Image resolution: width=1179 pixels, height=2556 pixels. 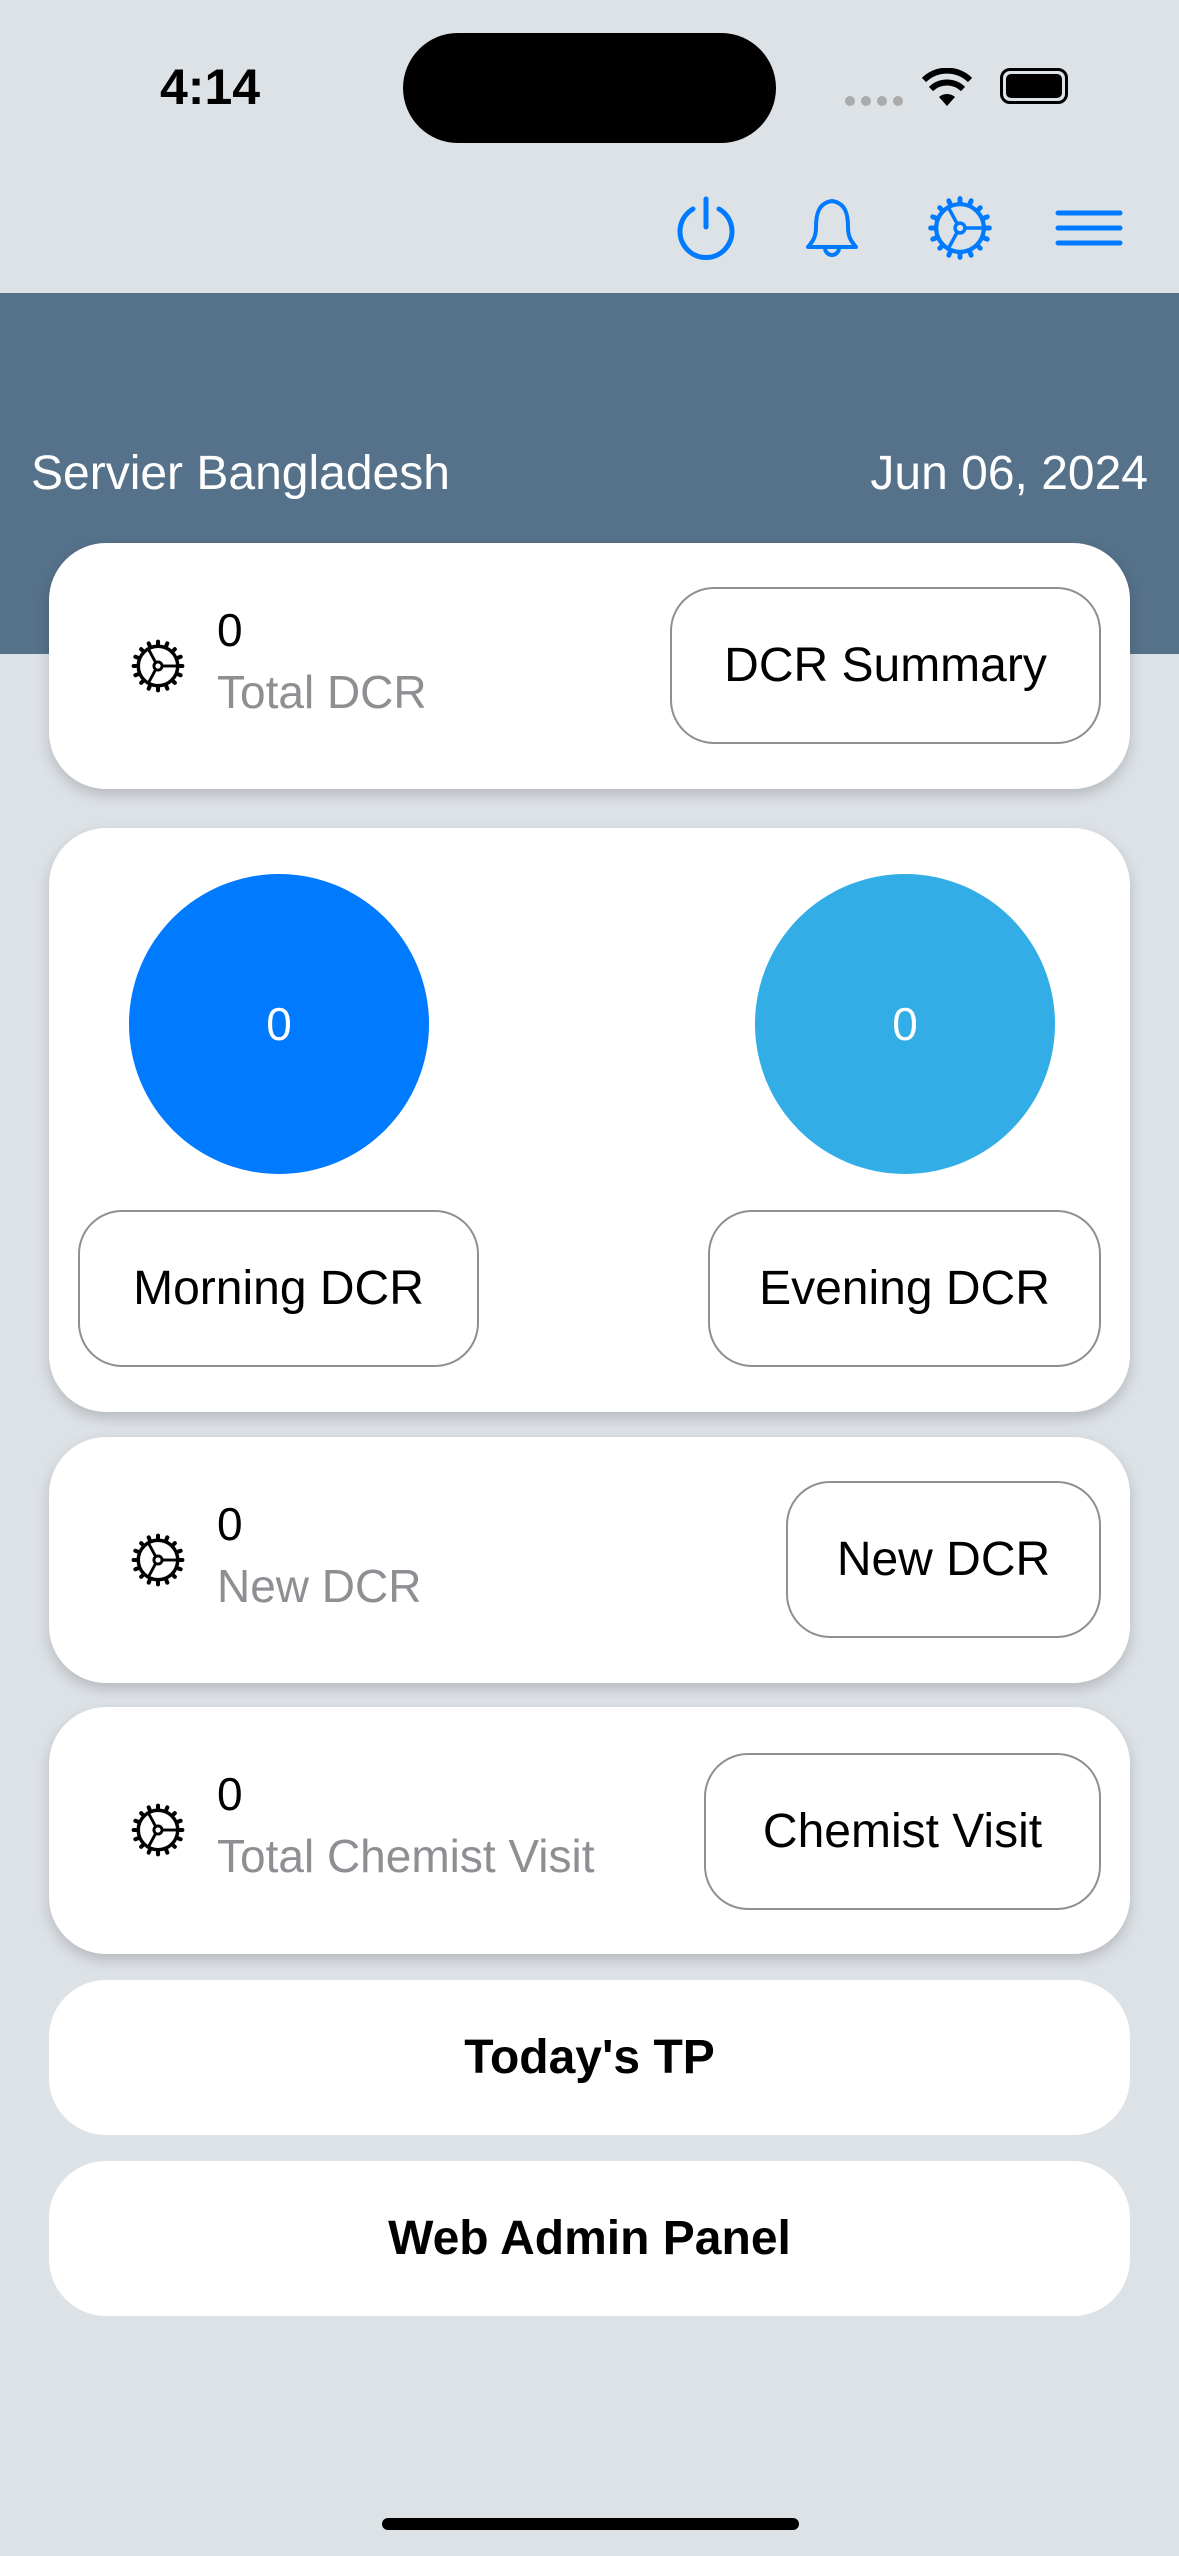 I want to click on chemist-visit-button: Chemist Visit, so click(x=902, y=1831).